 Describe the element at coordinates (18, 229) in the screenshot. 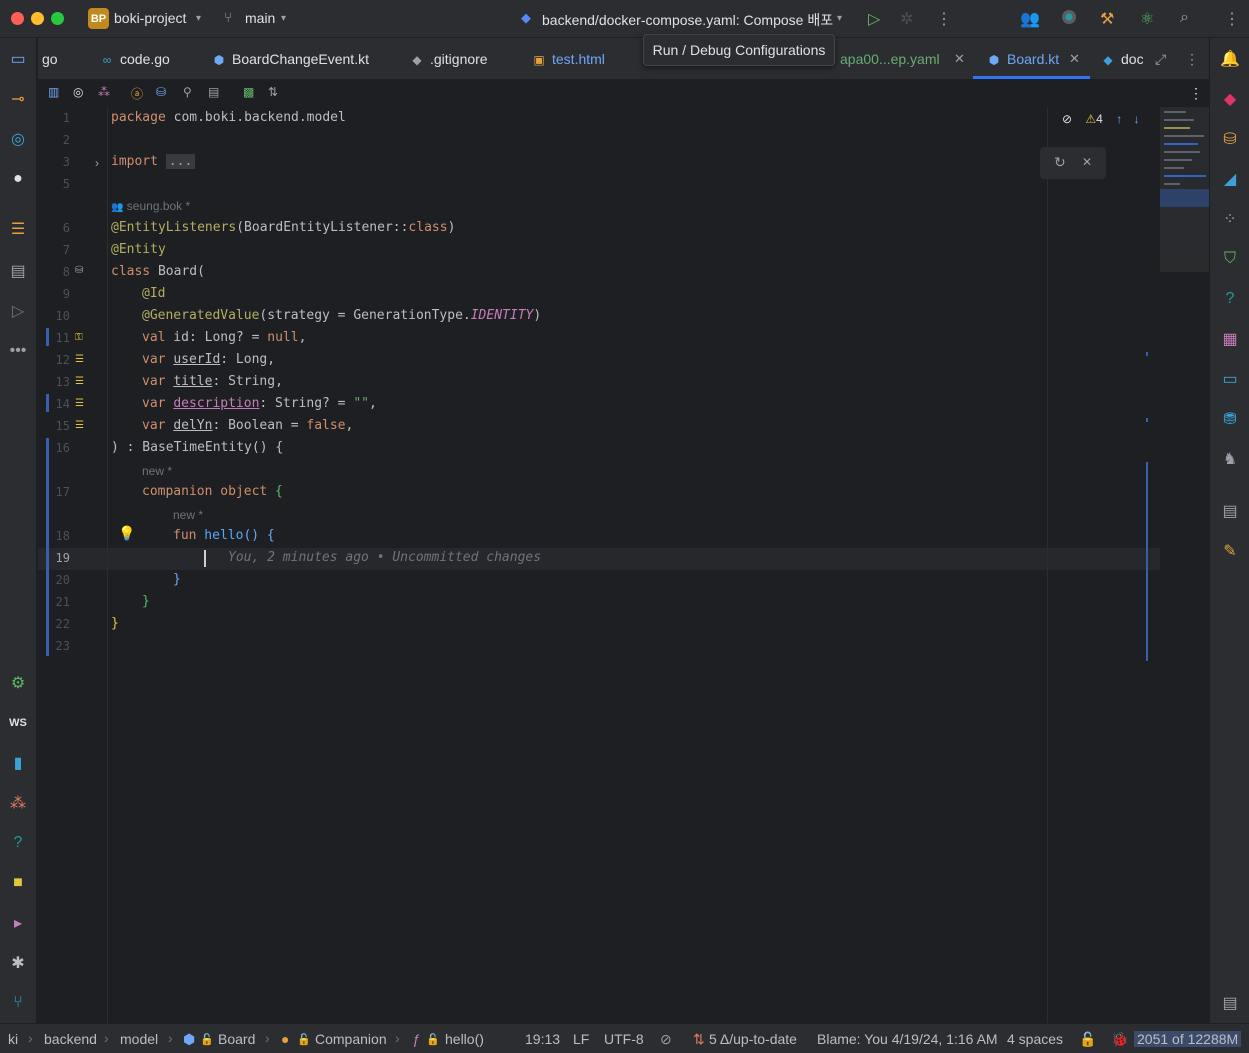

I see `structure-icon: ☰` at that location.